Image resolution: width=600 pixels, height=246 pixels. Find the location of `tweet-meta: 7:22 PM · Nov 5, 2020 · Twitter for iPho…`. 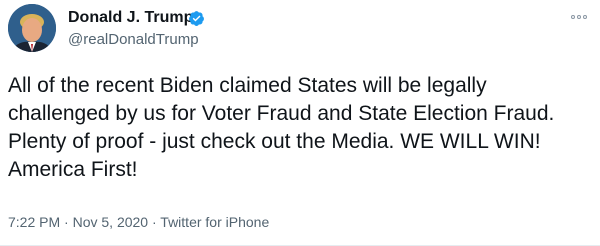

tweet-meta: 7:22 PM · Nov 5, 2020 · Twitter for iPho… is located at coordinates (138, 222).